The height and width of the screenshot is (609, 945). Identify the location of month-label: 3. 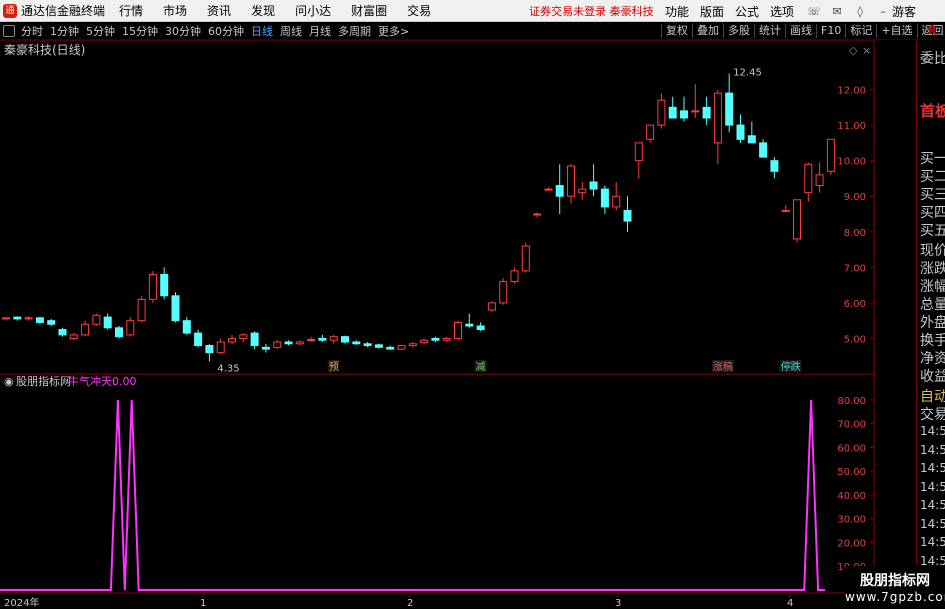
(618, 603).